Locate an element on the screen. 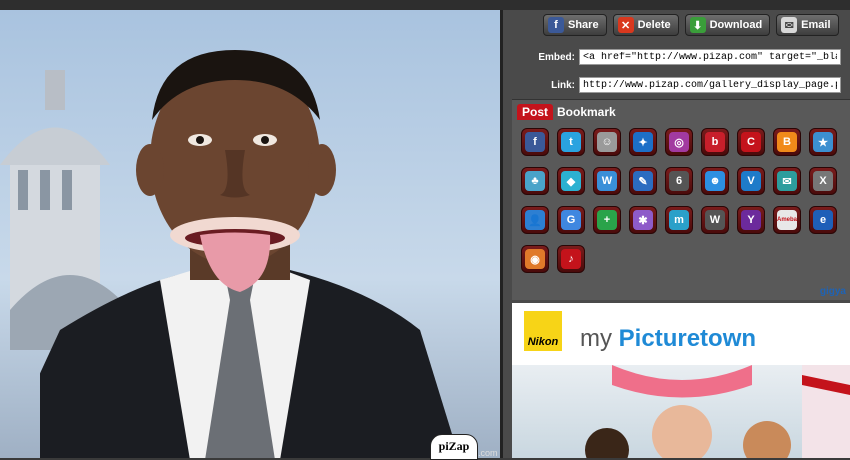  bookmark-service-button: B is located at coordinates (787, 142).